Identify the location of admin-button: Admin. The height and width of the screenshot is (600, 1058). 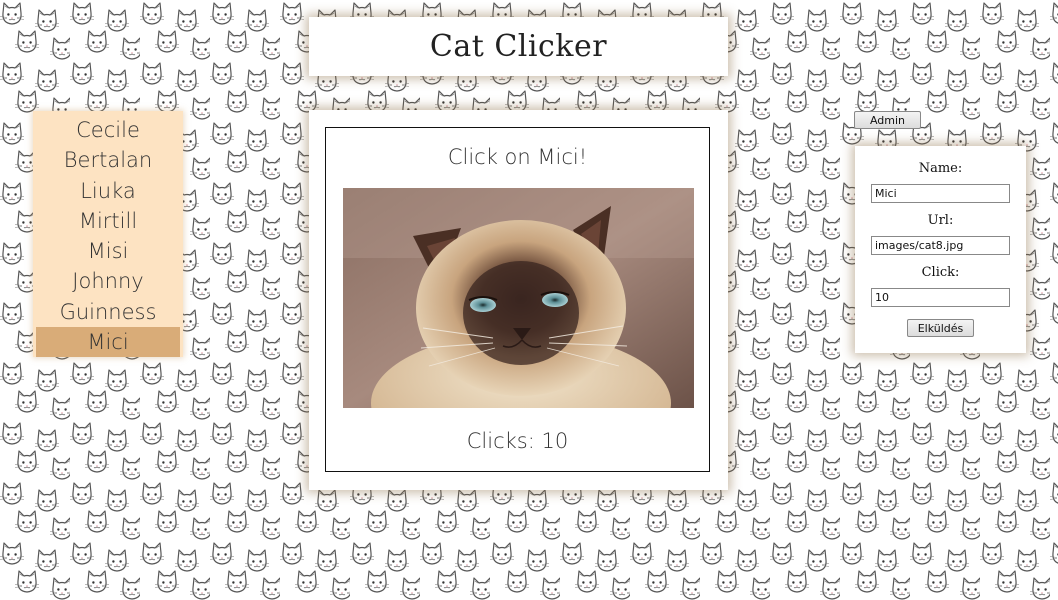
(887, 120).